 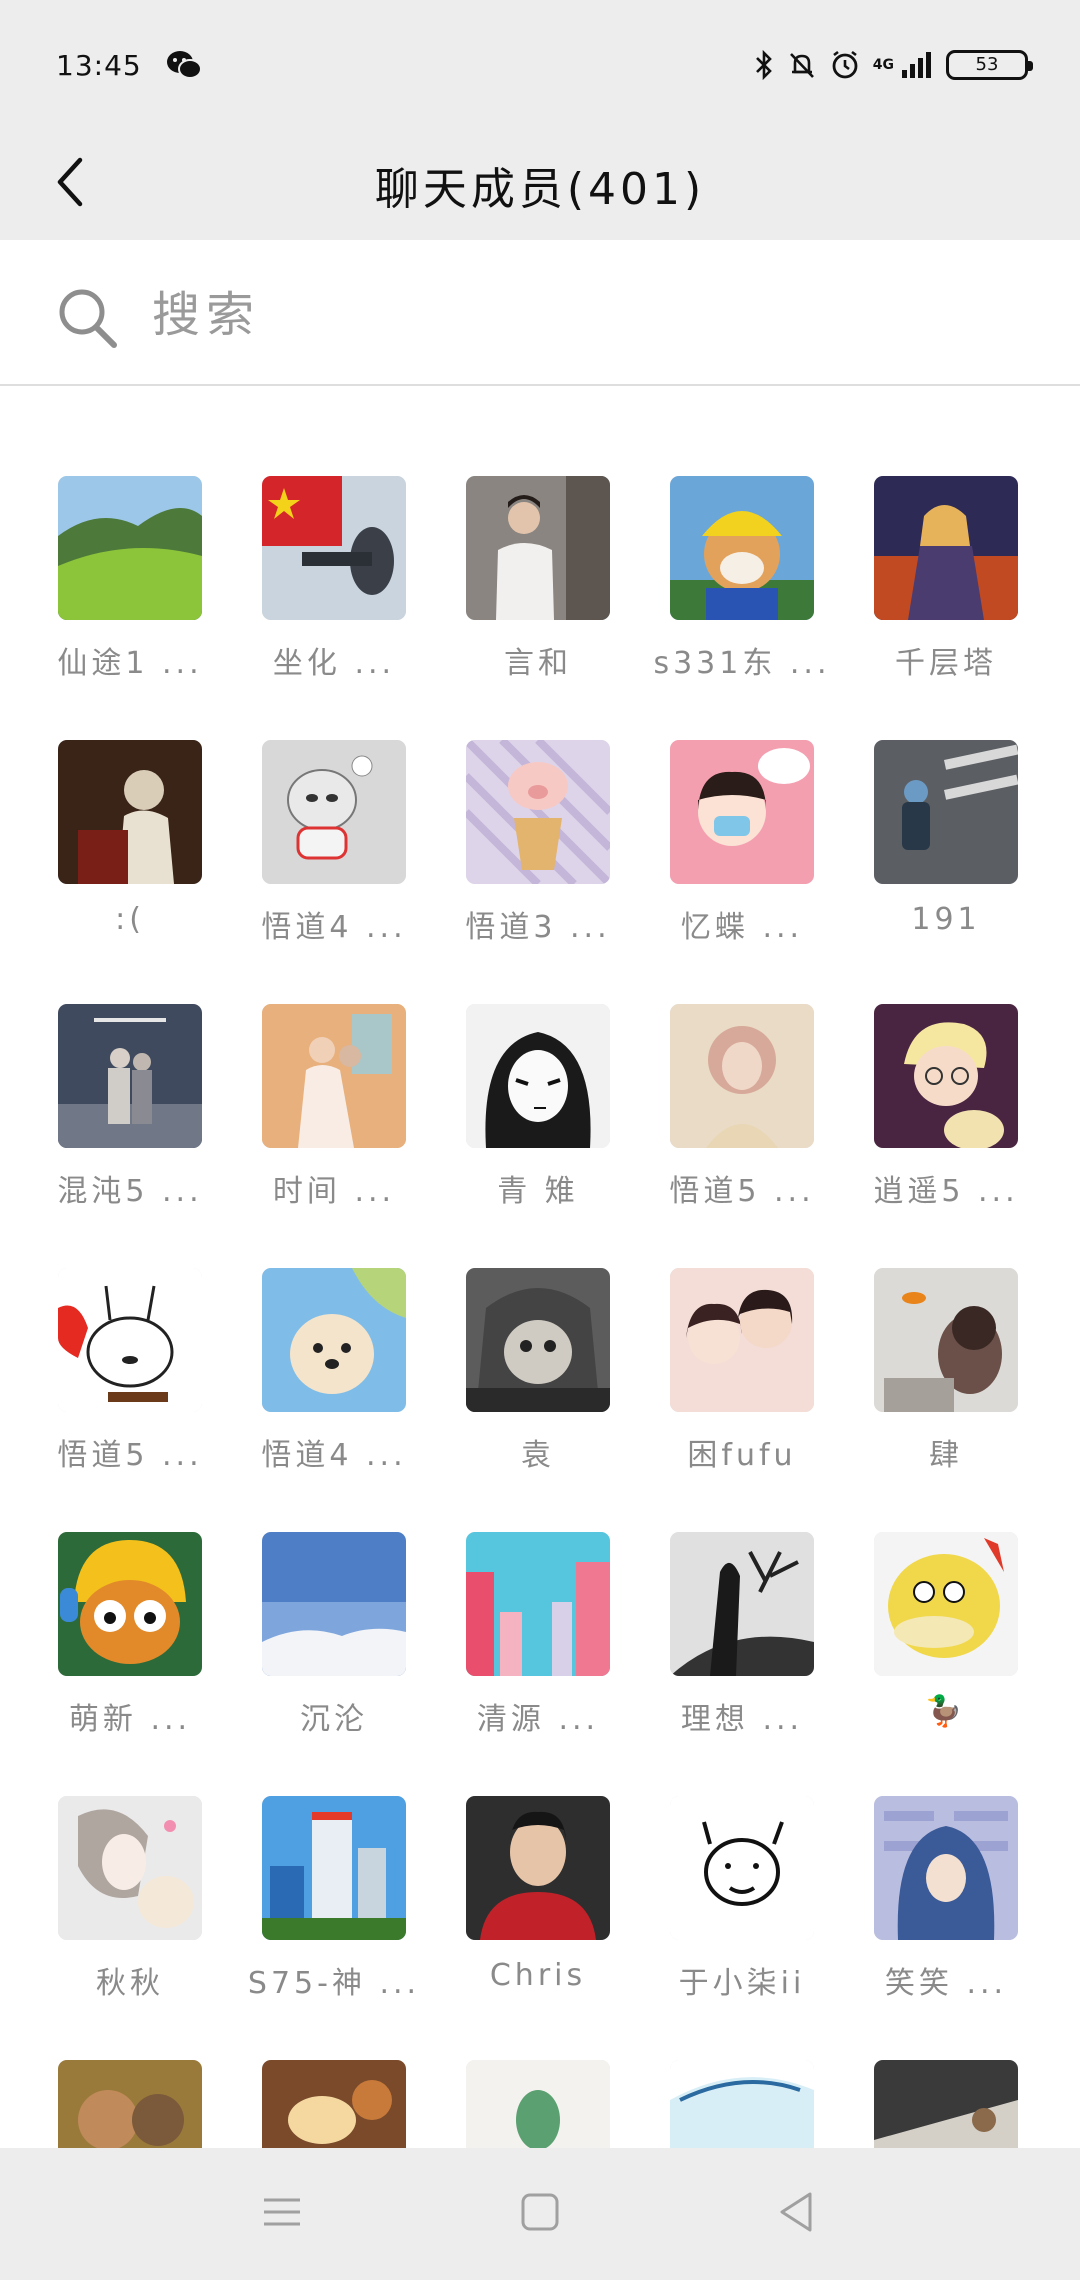 I want to click on member-item: 困fufu, so click(x=742, y=1383).